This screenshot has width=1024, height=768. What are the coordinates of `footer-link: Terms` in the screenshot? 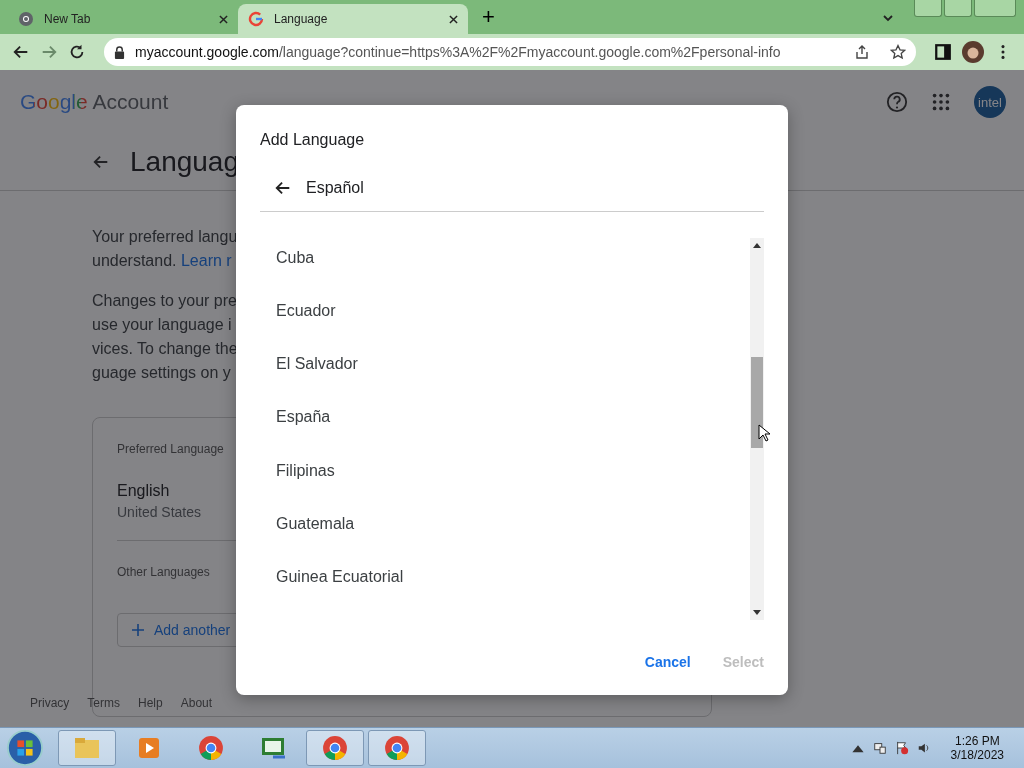 It's located at (103, 703).